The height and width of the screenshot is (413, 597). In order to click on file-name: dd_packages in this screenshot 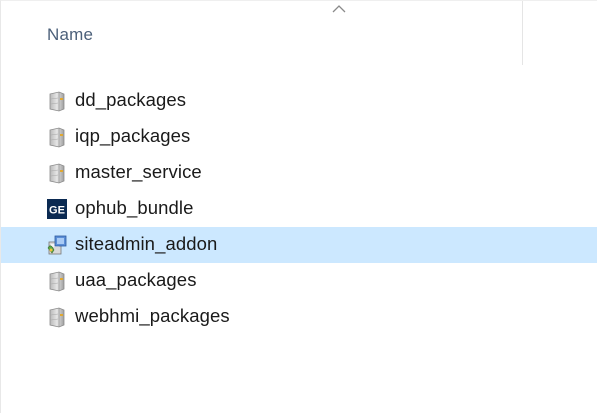, I will do `click(130, 100)`.